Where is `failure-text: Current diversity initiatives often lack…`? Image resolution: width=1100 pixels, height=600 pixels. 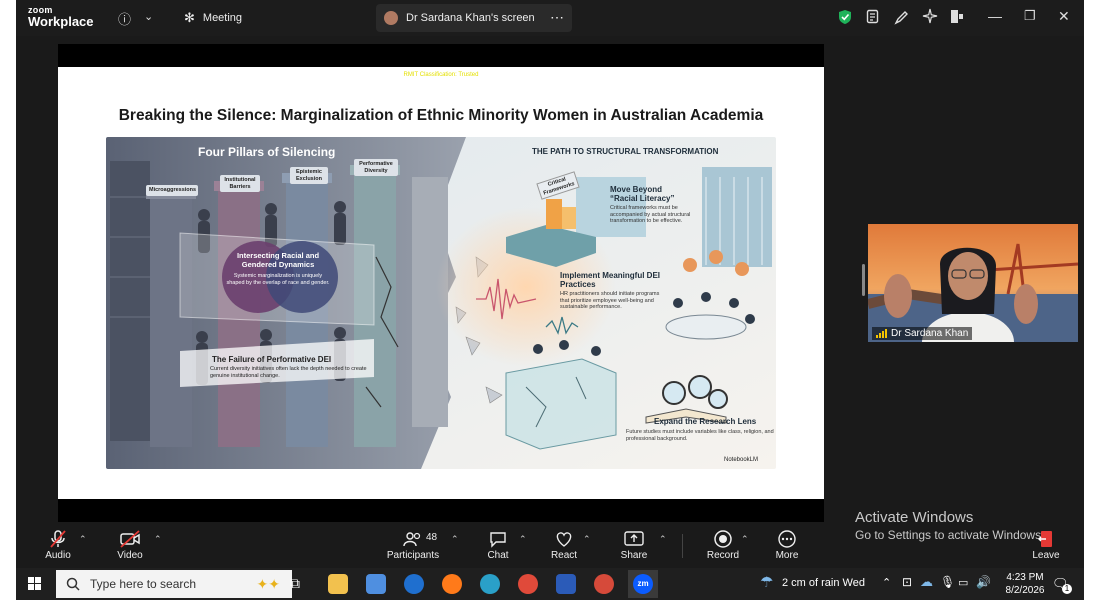 failure-text: Current diversity initiatives often lack… is located at coordinates (288, 372).